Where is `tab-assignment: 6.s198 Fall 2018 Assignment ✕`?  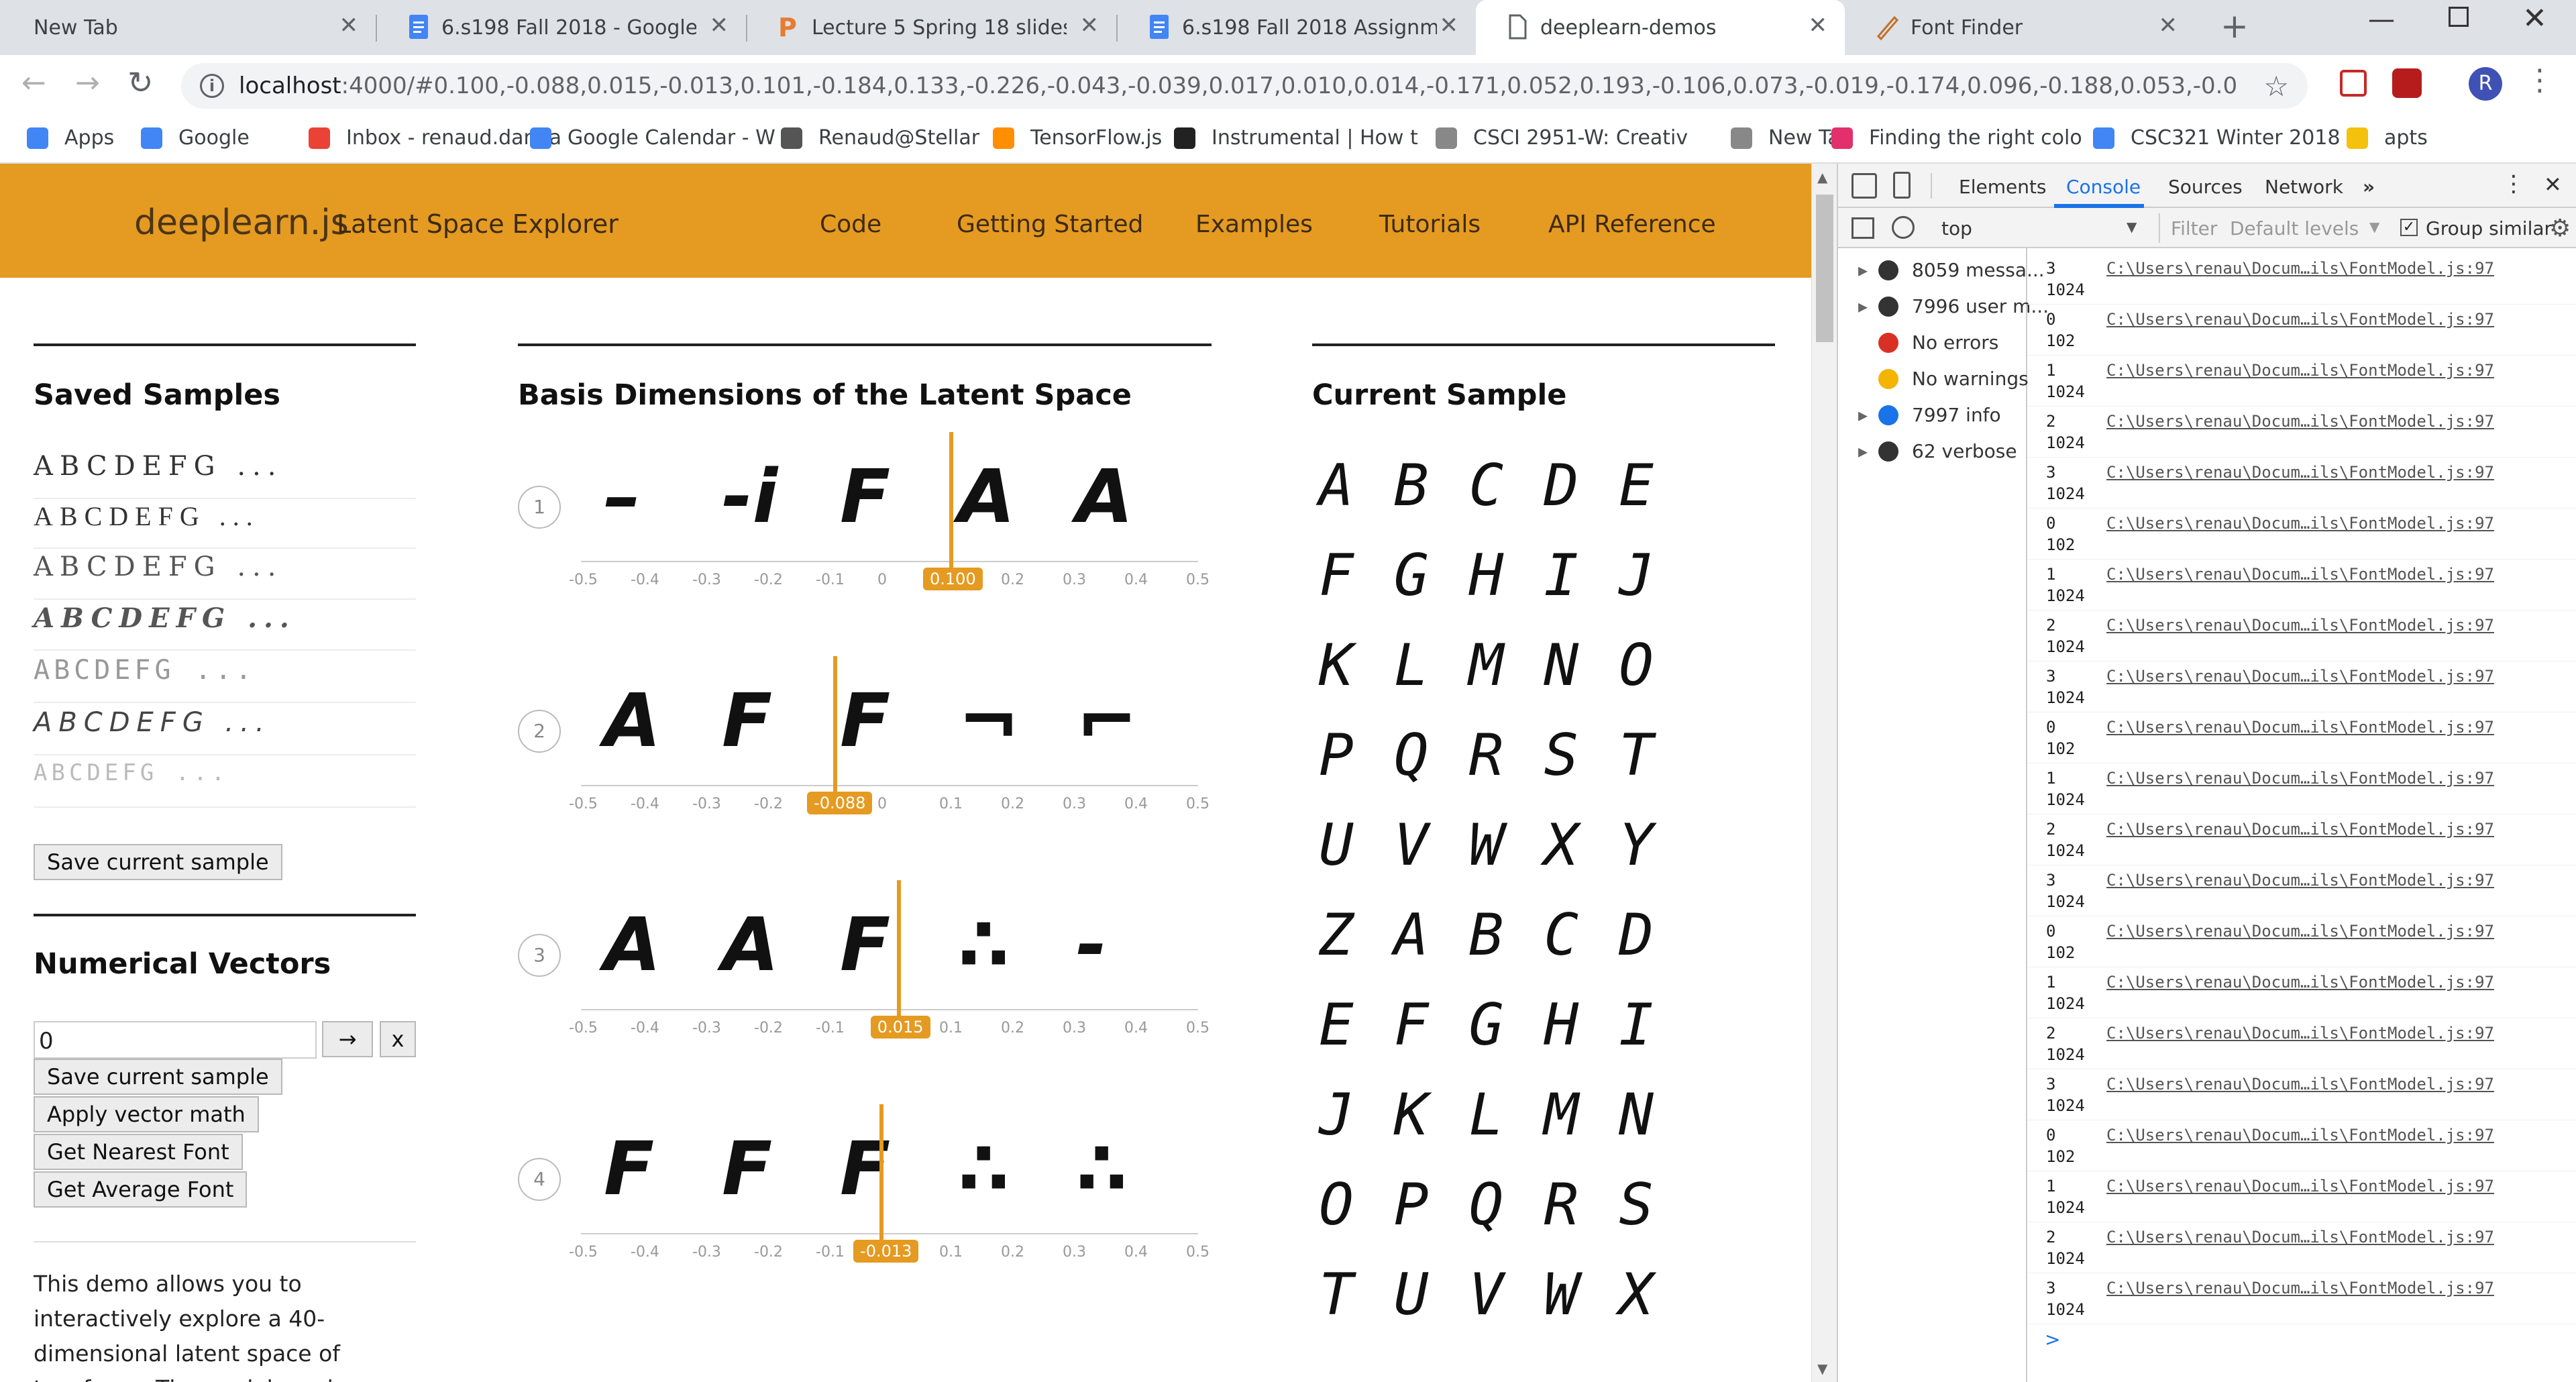
tab-assignment: 6.s198 Fall 2018 Assignment ✕ is located at coordinates (1297, 27).